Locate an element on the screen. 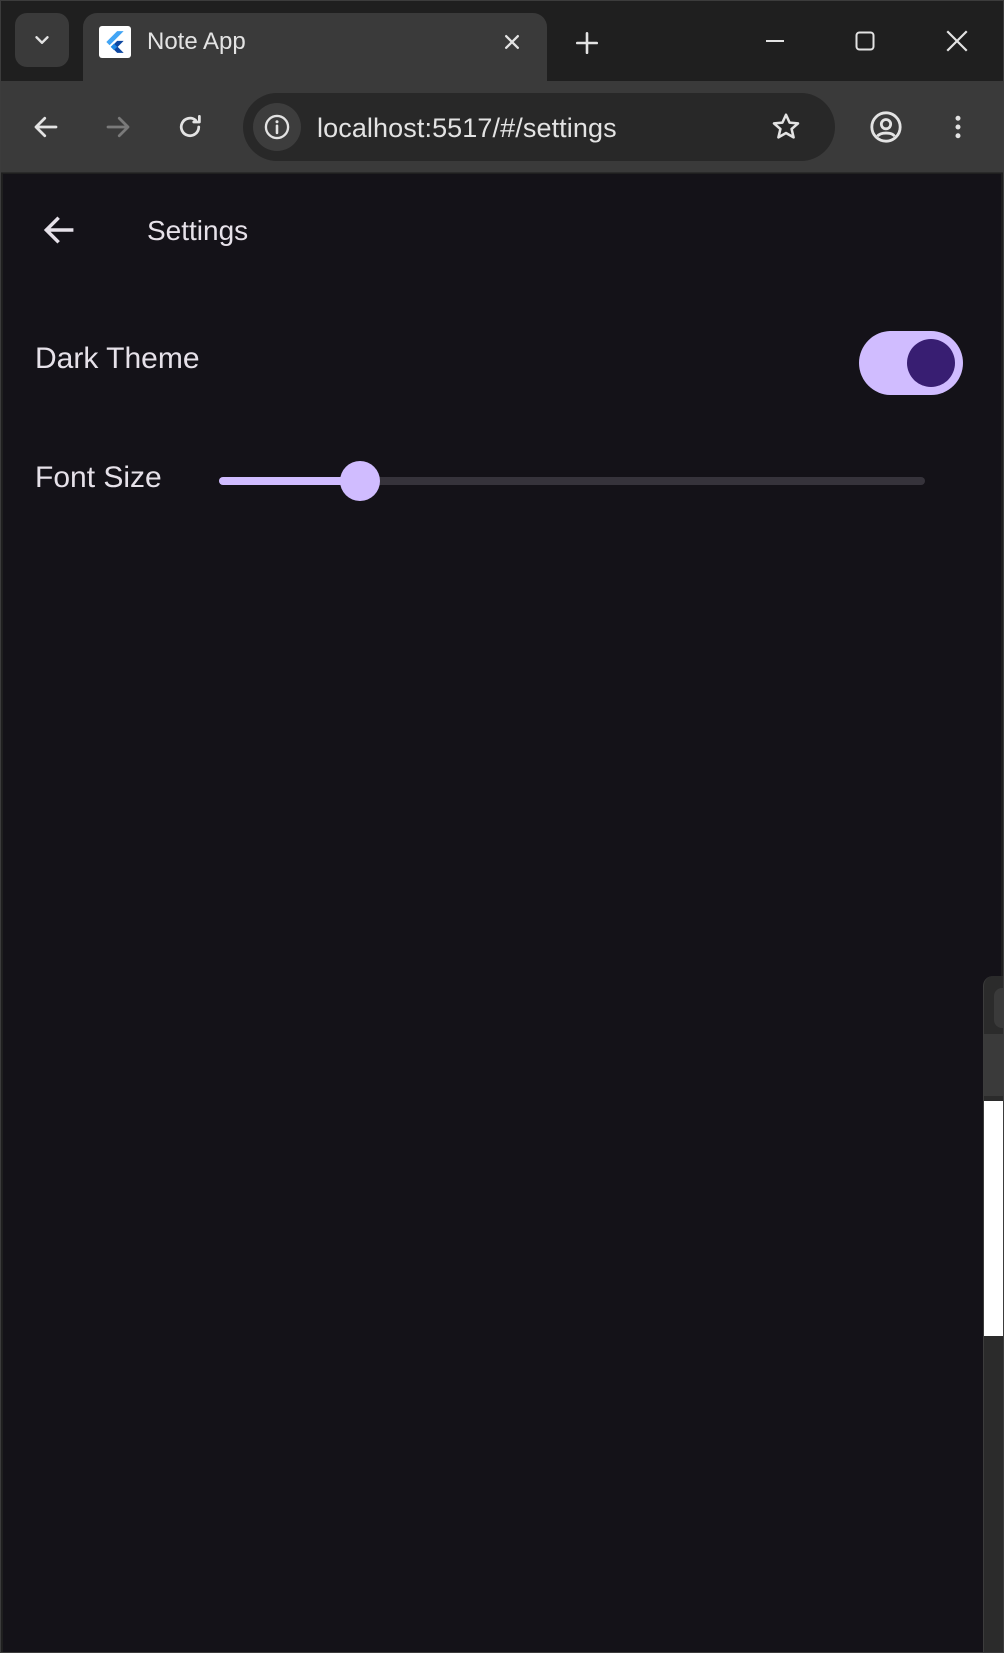 The width and height of the screenshot is (1004, 1653). reload-button is located at coordinates (190, 127).